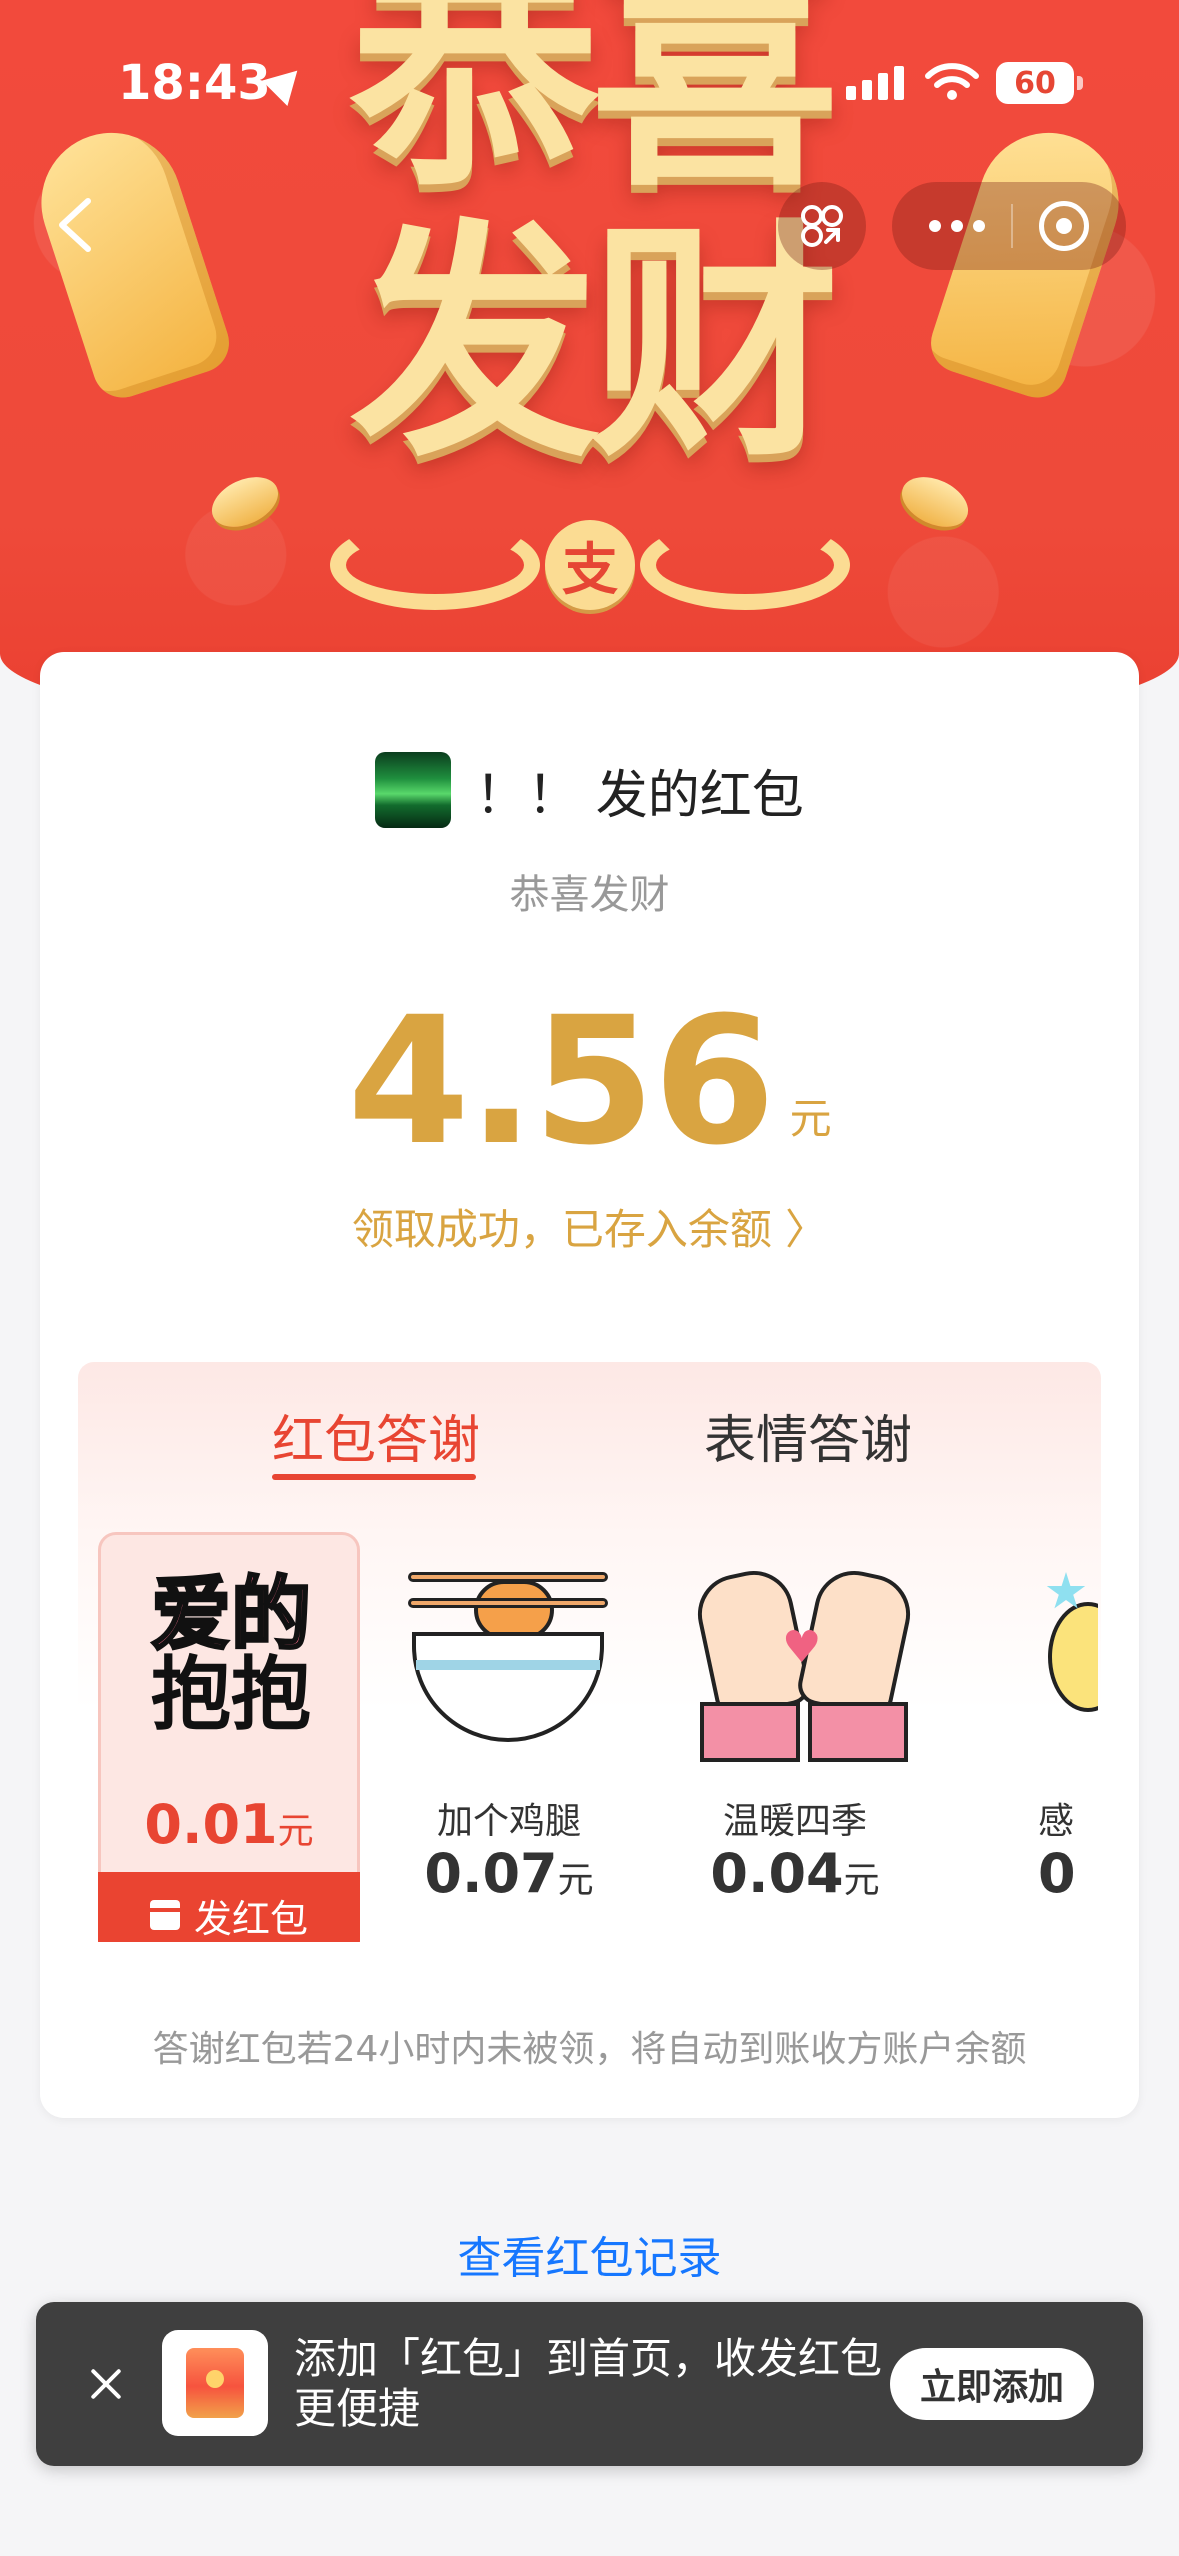 The image size is (1179, 2556). I want to click on chevron-left-icon, so click(78, 225).